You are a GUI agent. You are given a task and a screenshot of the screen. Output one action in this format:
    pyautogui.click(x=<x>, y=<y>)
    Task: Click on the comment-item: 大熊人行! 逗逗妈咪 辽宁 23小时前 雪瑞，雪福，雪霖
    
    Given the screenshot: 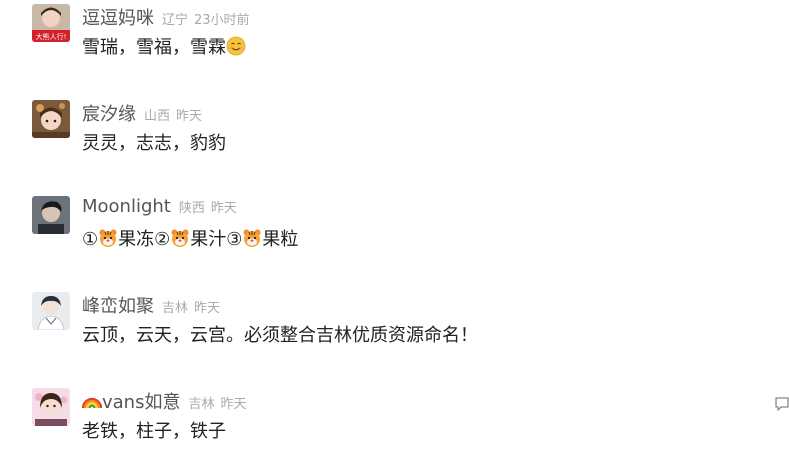 What is the action you would take?
    pyautogui.click(x=410, y=34)
    